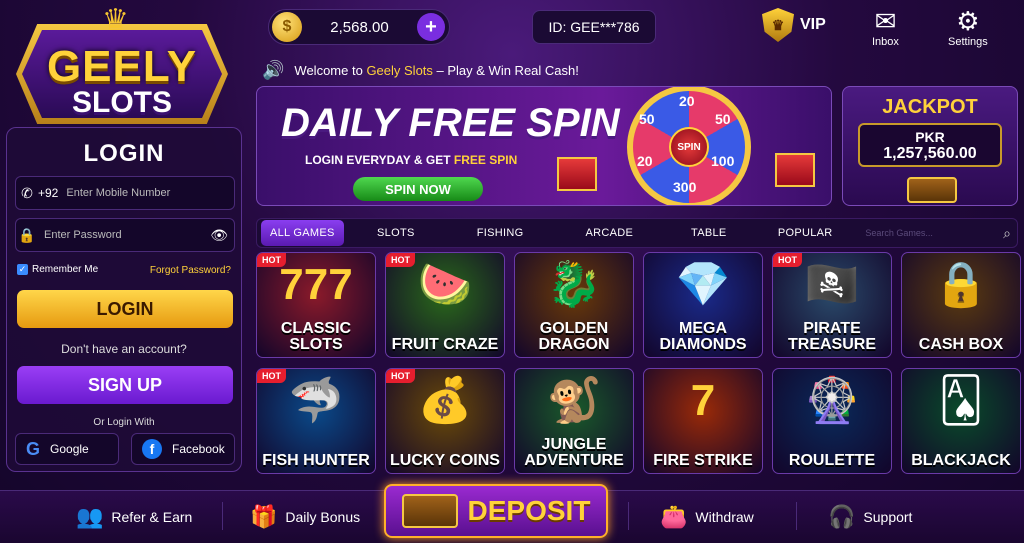 The width and height of the screenshot is (1024, 543). I want to click on game-card: HOT 🍉 FRUIT CRAZE, so click(445, 305).